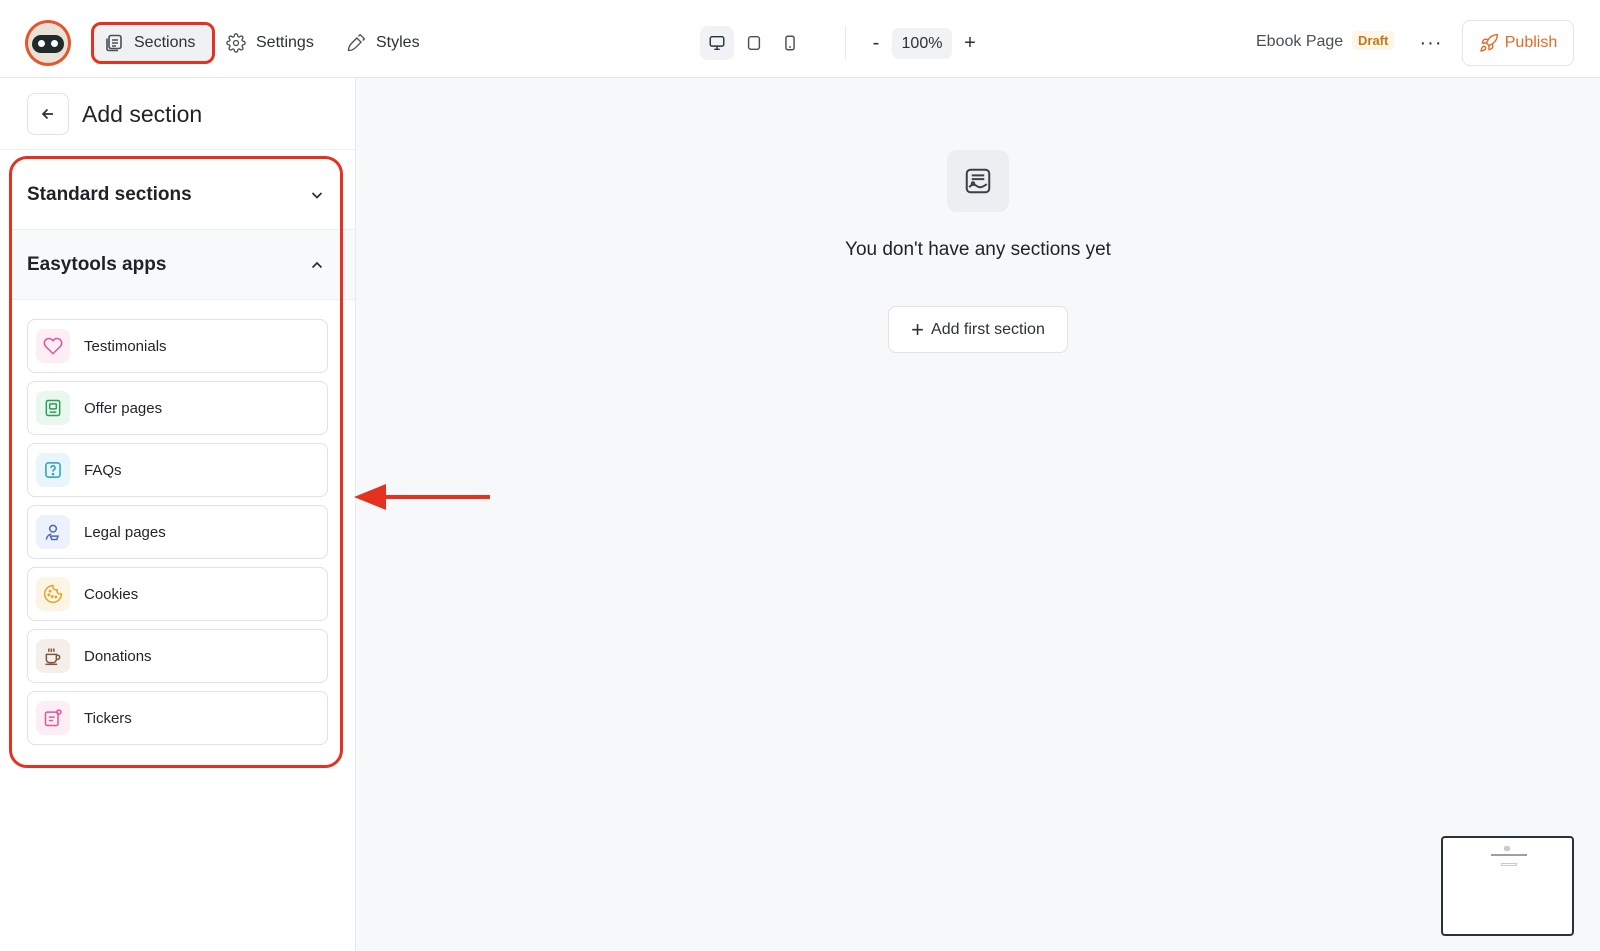 The width and height of the screenshot is (1600, 951). Describe the element at coordinates (236, 43) in the screenshot. I see `gear-icon` at that location.